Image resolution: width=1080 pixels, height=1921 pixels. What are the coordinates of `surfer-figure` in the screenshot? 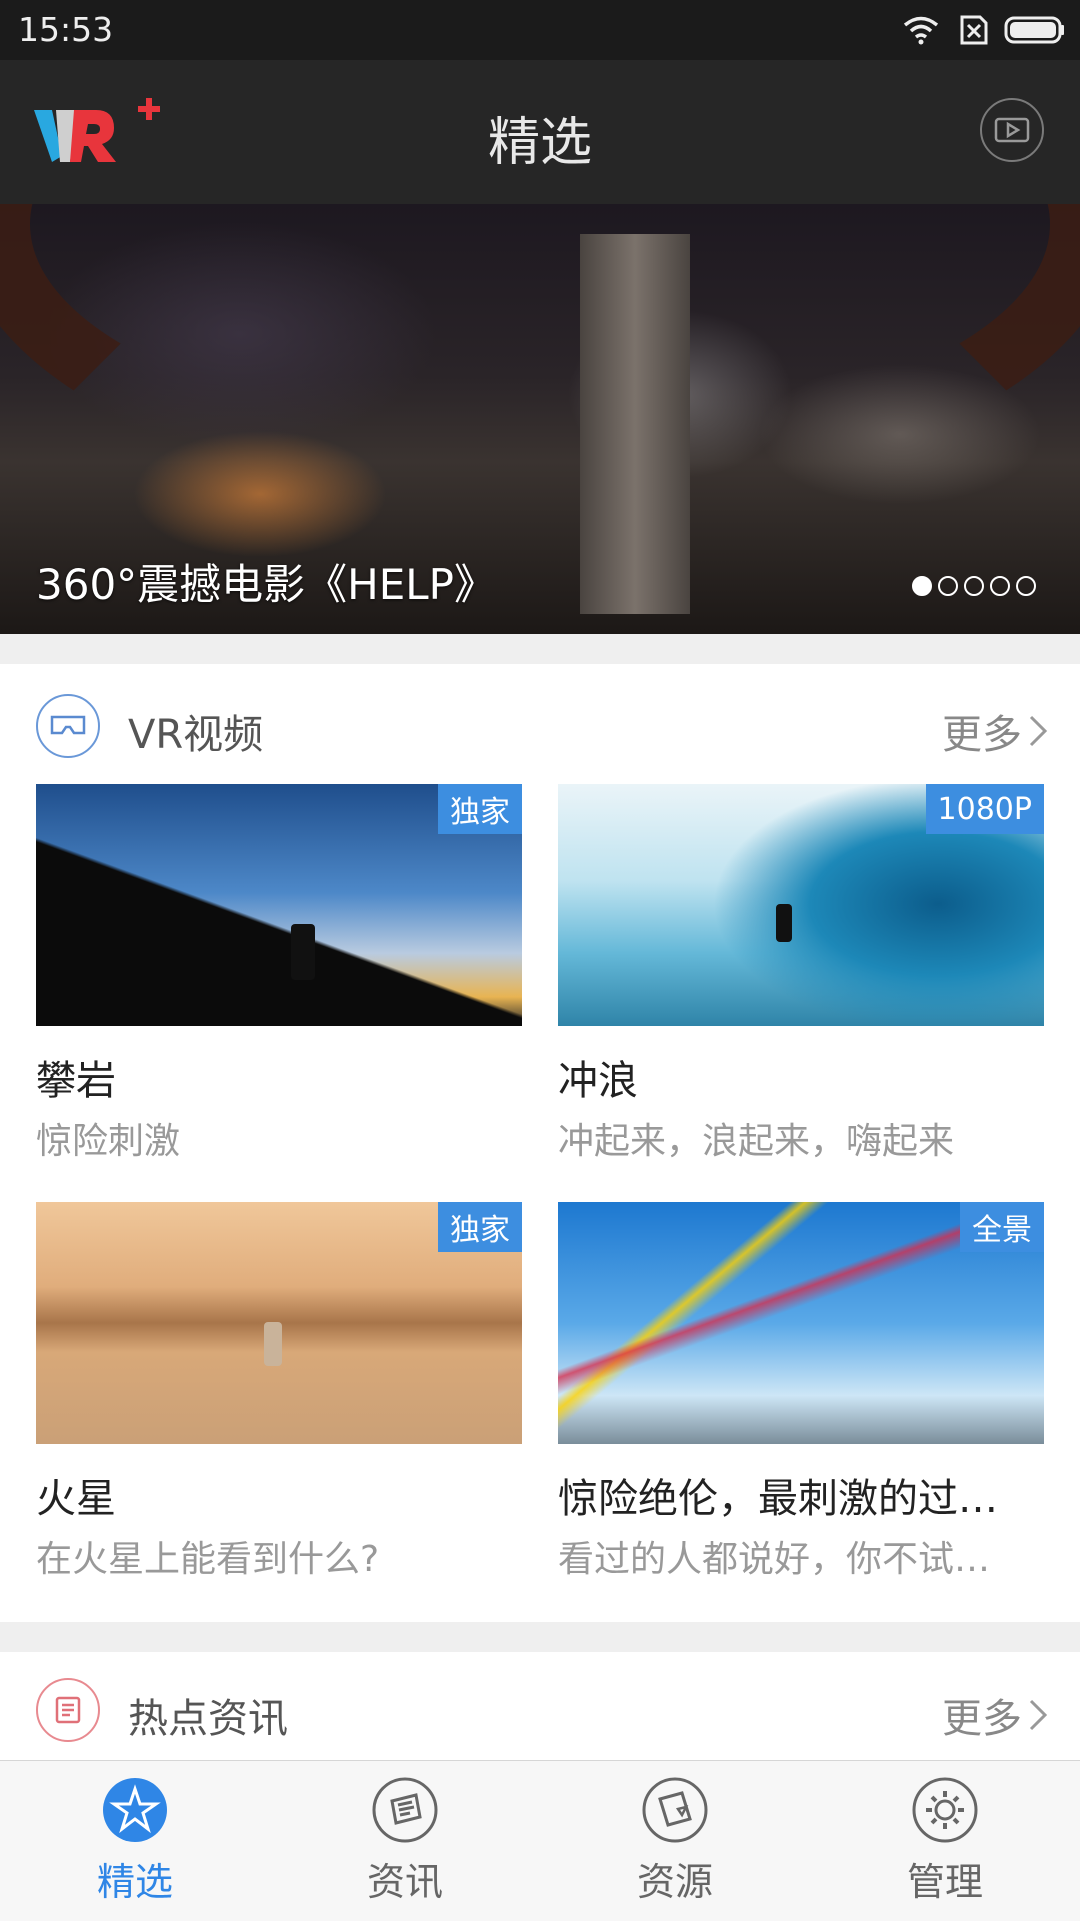 It's located at (784, 923).